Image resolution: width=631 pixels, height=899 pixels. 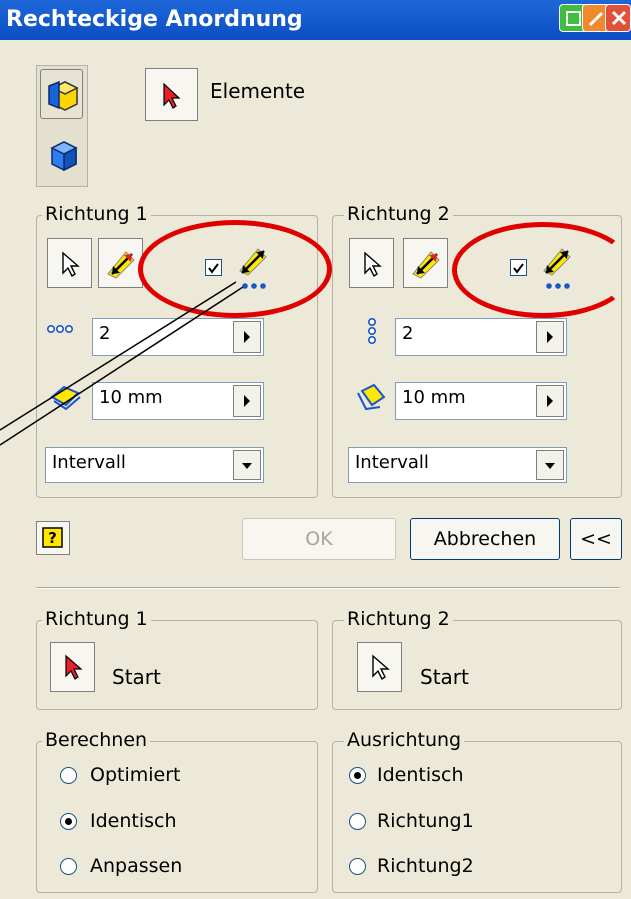 What do you see at coordinates (133, 821) in the screenshot?
I see `identisch-label: Identisch` at bounding box center [133, 821].